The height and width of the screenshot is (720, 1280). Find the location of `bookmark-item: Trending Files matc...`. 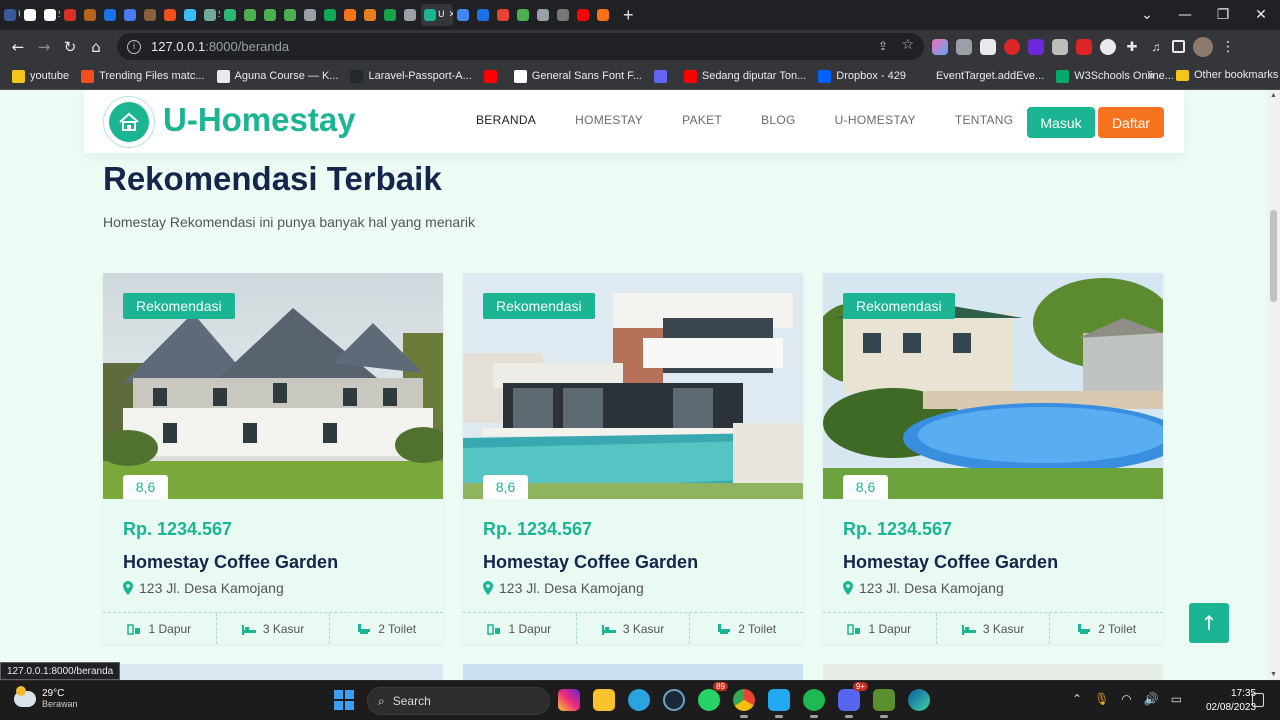

bookmark-item: Trending Files matc... is located at coordinates (143, 76).